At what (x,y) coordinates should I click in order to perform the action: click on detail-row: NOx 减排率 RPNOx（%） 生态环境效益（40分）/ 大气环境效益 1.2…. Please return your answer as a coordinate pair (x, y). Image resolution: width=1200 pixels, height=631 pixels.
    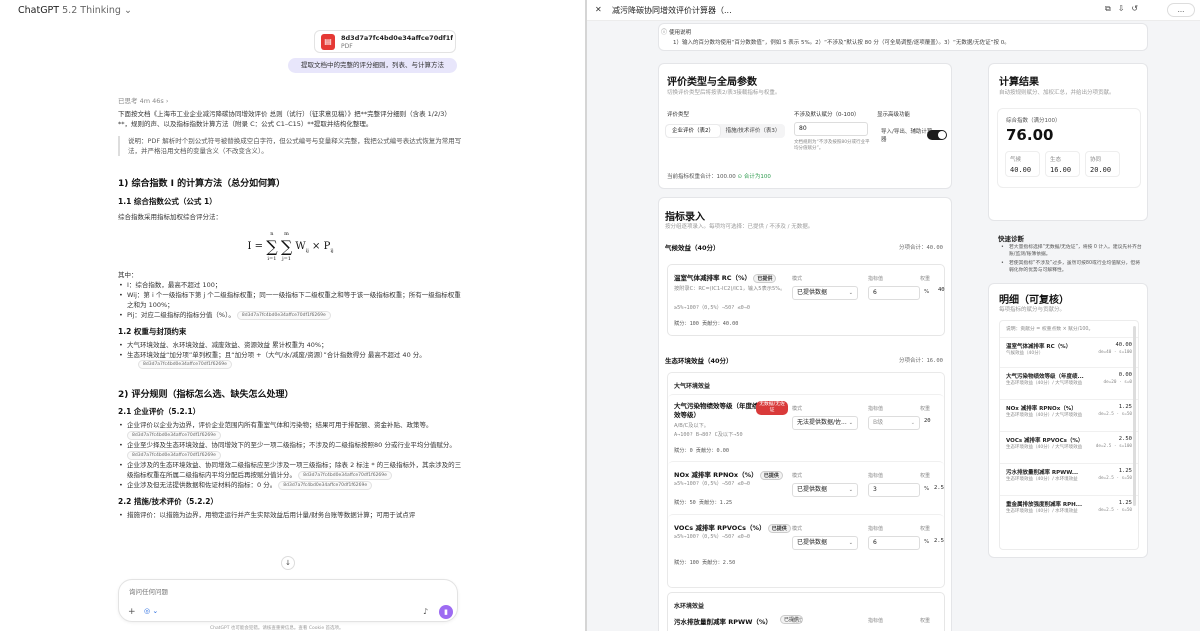
    Looking at the image, I should click on (1069, 414).